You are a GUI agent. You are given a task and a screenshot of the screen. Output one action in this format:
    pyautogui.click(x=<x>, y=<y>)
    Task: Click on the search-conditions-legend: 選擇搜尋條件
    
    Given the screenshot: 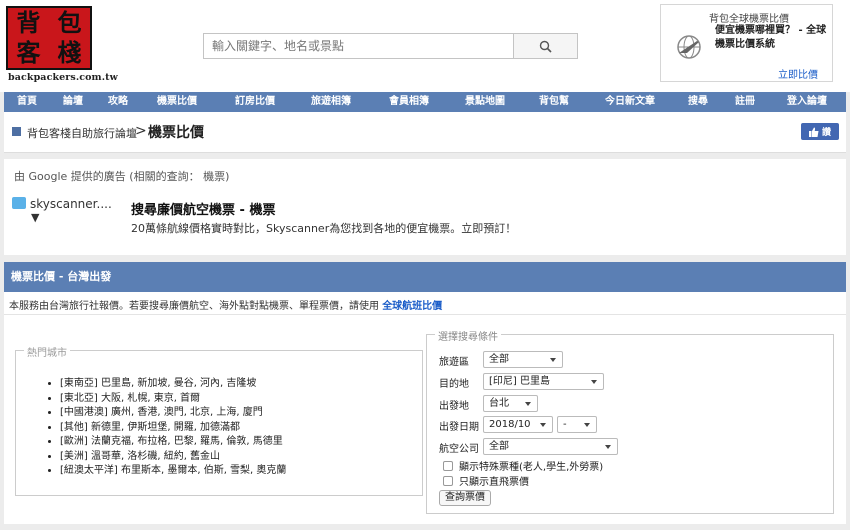 What is the action you would take?
    pyautogui.click(x=468, y=335)
    